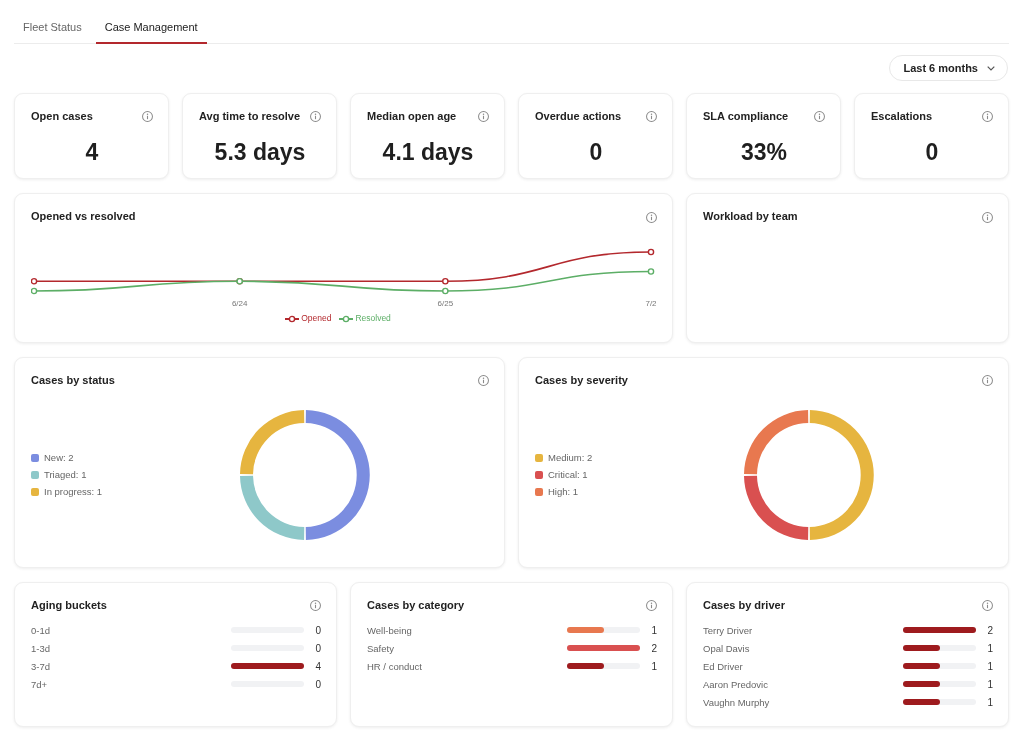  Describe the element at coordinates (428, 152) in the screenshot. I see `kpi-value: 4.1 days` at that location.